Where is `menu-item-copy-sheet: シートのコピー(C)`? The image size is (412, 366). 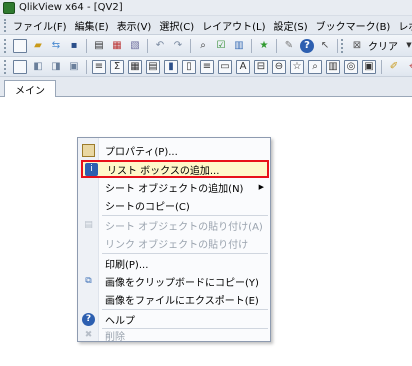 menu-item-copy-sheet: シートのコピー(C) is located at coordinates (174, 205).